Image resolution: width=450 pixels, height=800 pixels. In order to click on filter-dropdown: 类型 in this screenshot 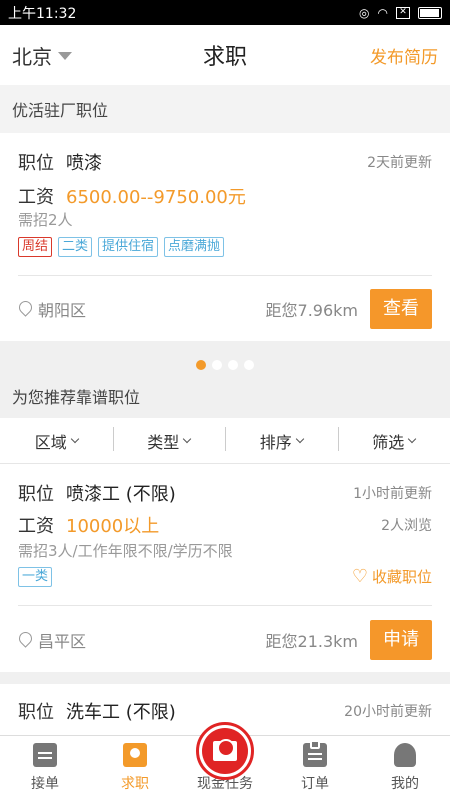, I will do `click(169, 439)`.